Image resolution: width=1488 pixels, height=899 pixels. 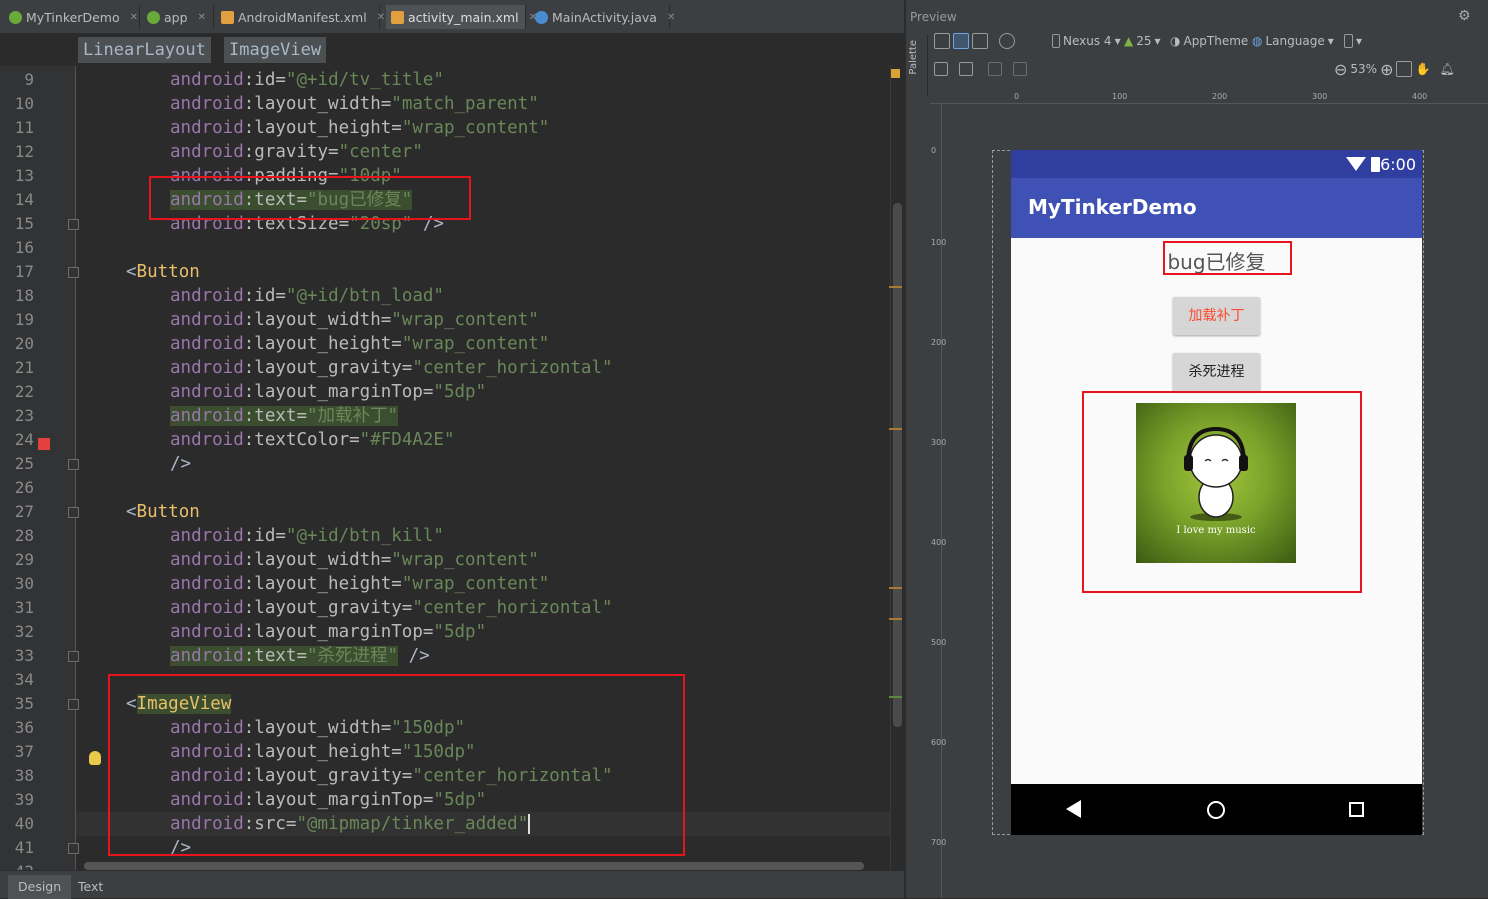 I want to click on tab-activity-main: activity_main.xml ✕, so click(x=461, y=17).